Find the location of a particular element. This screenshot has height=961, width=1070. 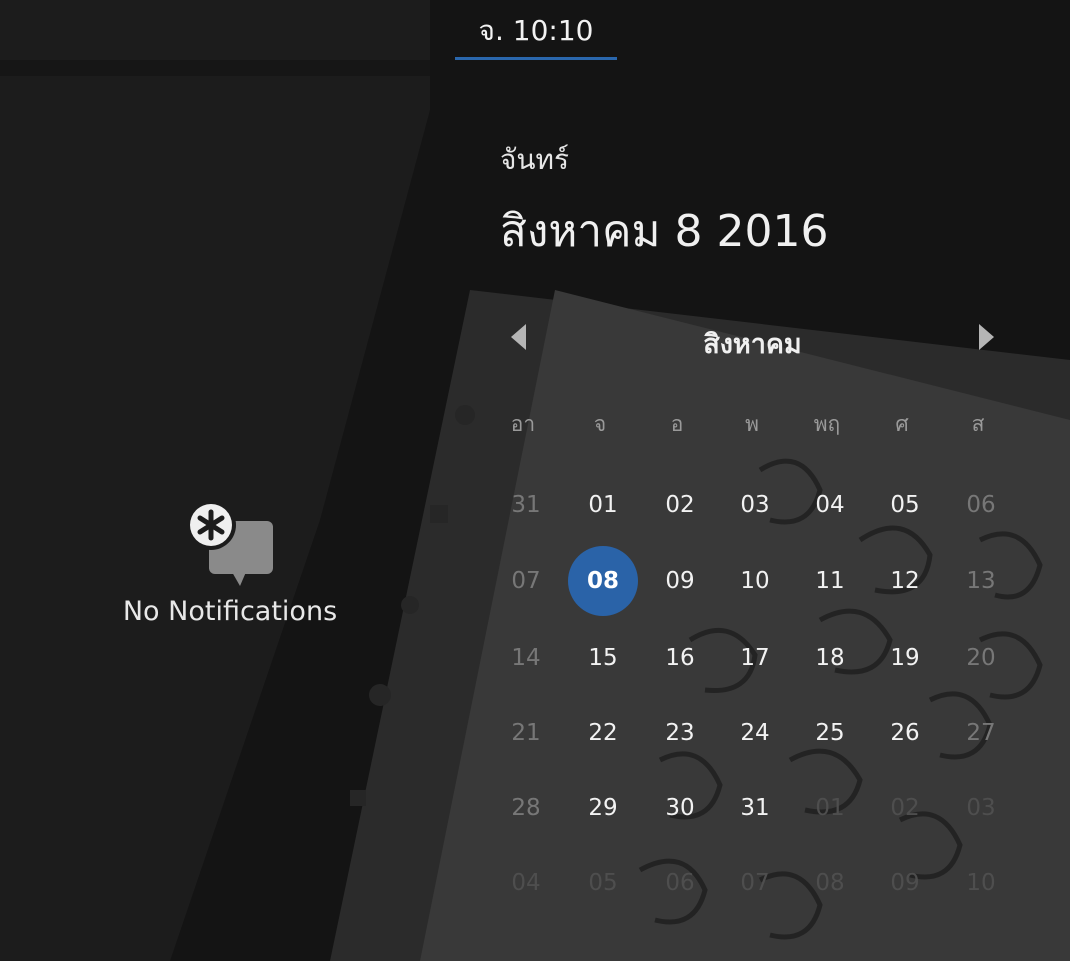

calendar-header: สิงหาคม is located at coordinates (752, 337).